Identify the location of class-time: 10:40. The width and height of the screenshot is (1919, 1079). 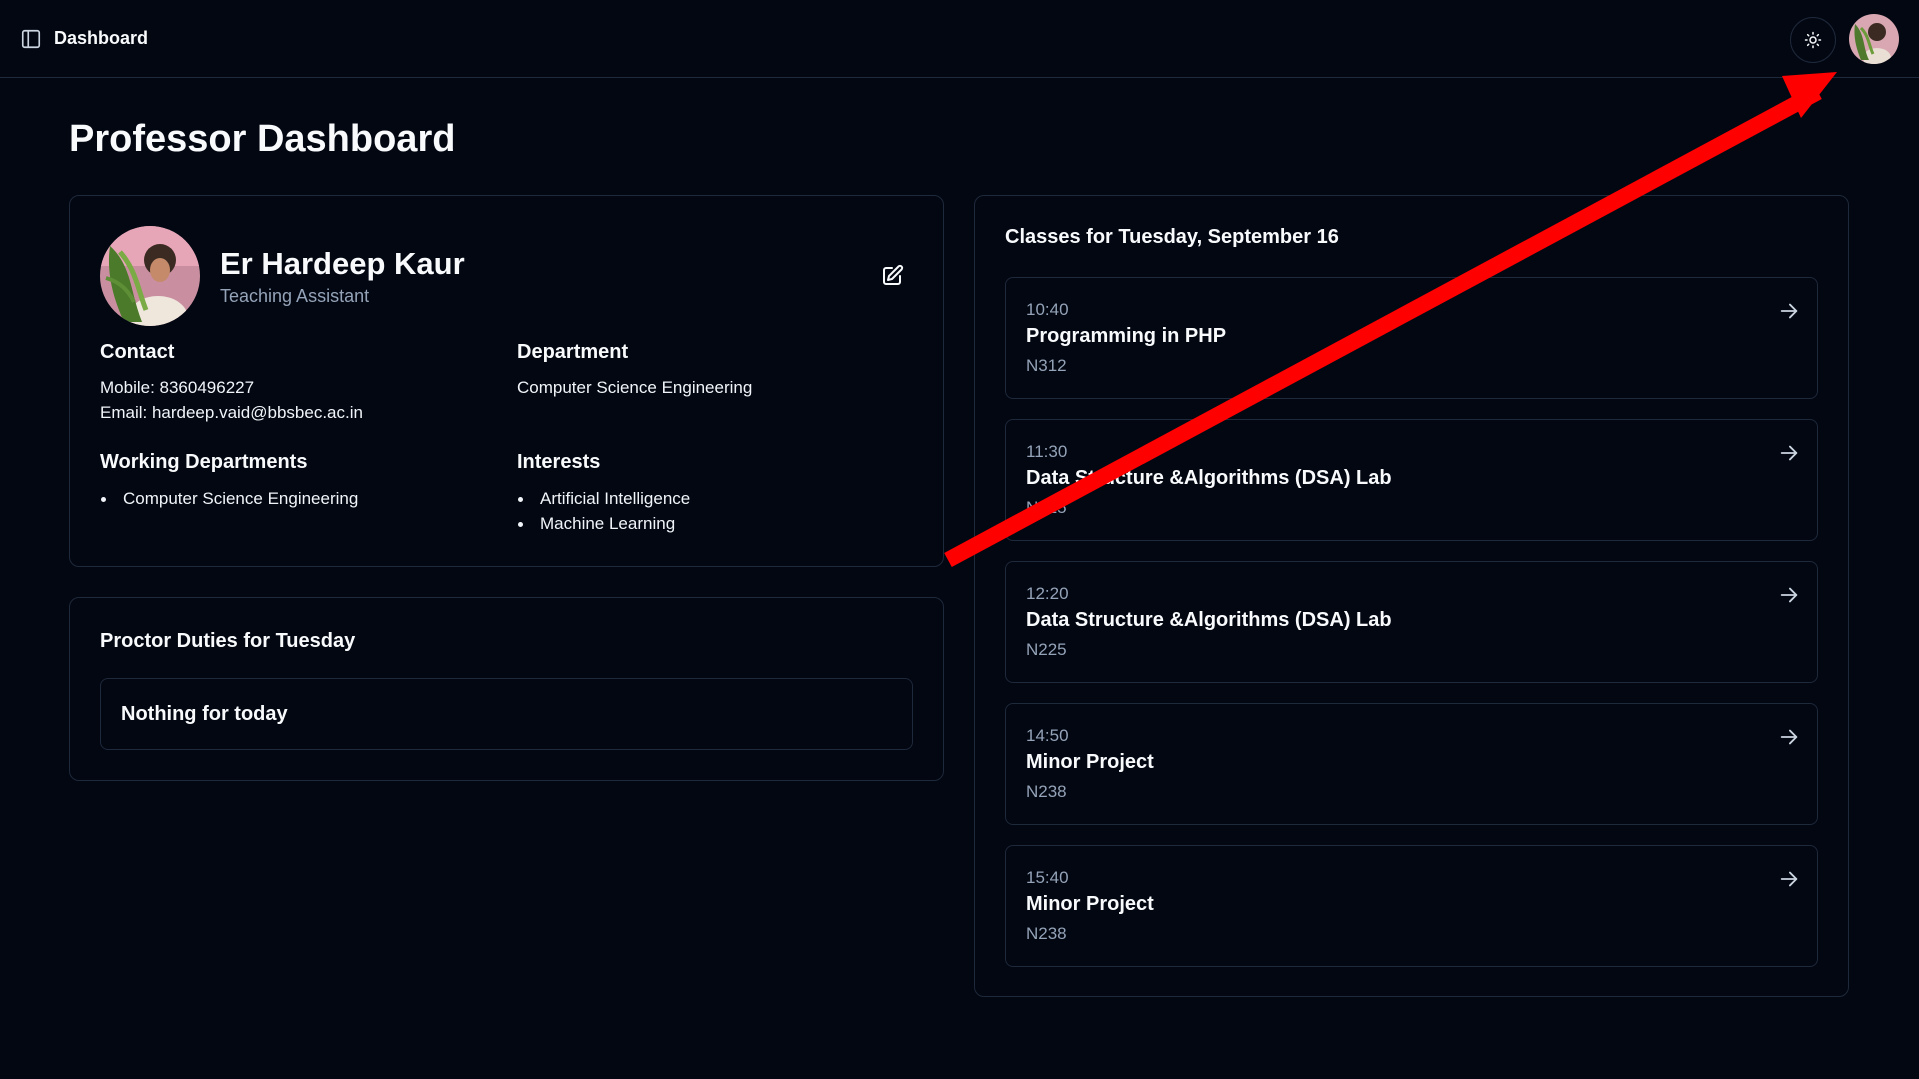
(1047, 309).